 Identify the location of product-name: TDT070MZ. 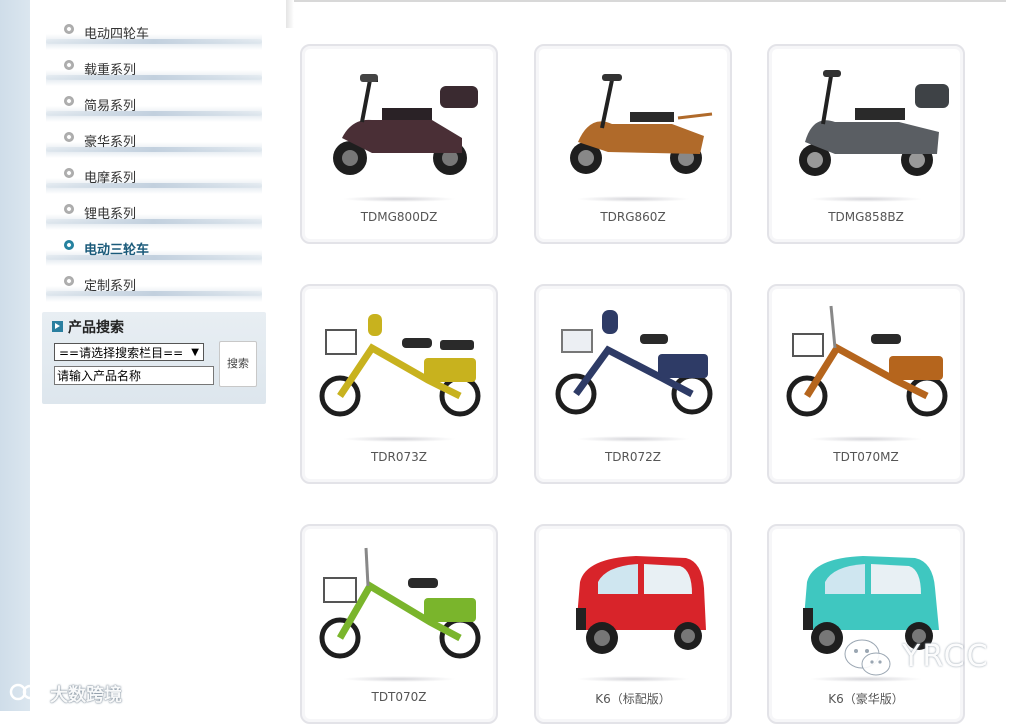
(866, 457).